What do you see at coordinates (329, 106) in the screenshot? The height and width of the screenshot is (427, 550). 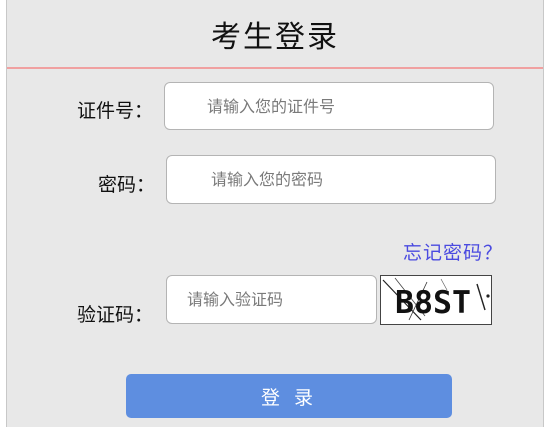 I see `id-number-input` at bounding box center [329, 106].